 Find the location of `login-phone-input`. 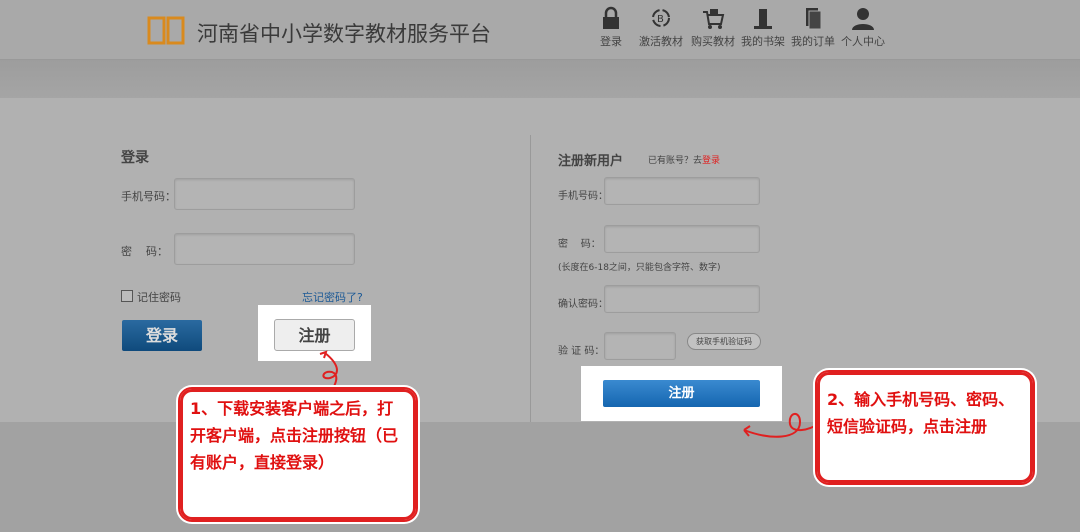

login-phone-input is located at coordinates (264, 194).